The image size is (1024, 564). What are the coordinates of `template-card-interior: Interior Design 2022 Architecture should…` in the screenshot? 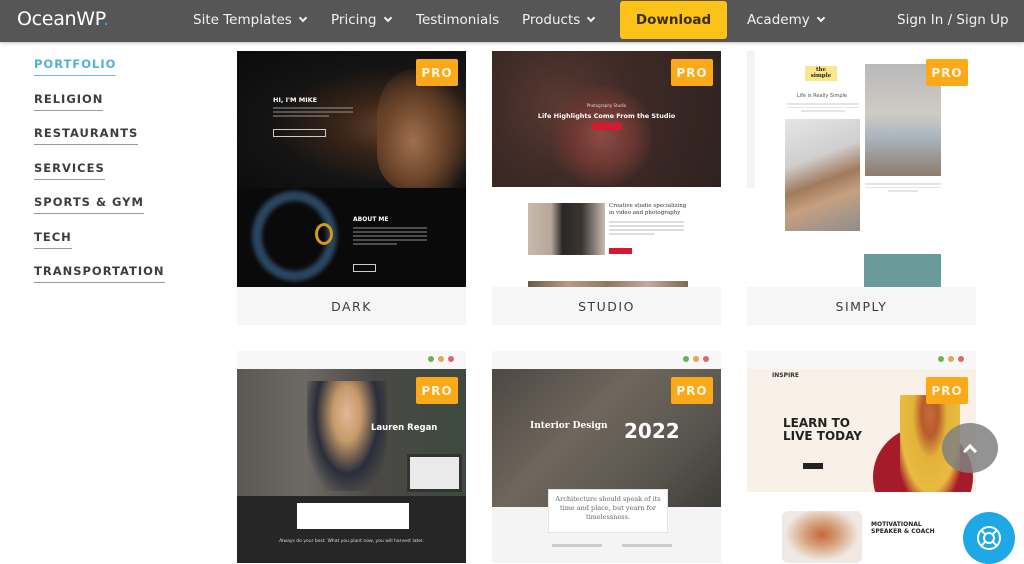 It's located at (606, 457).